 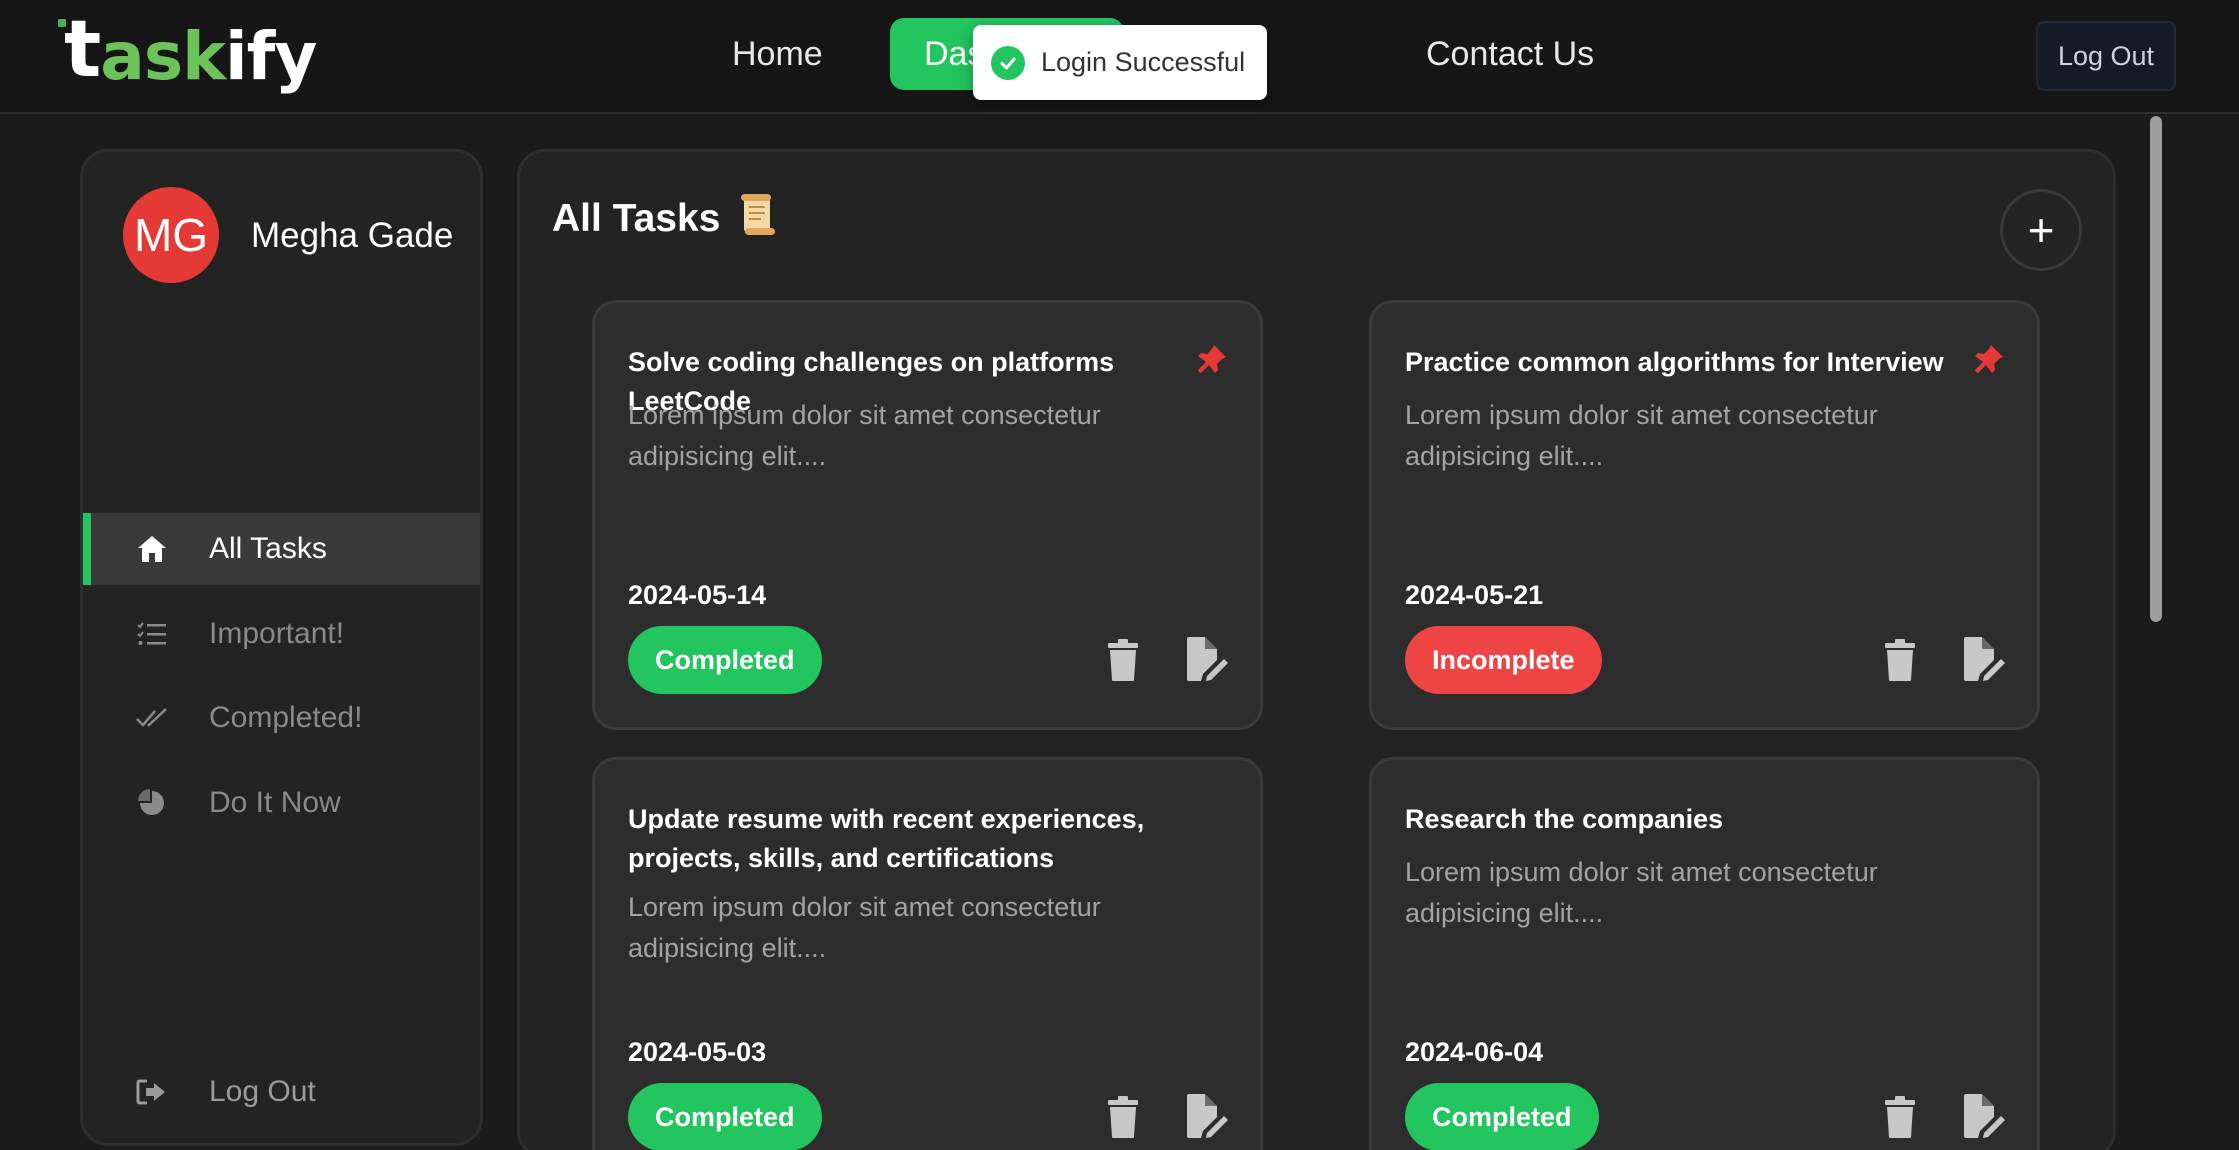 What do you see at coordinates (152, 634) in the screenshot?
I see `list-check-icon` at bounding box center [152, 634].